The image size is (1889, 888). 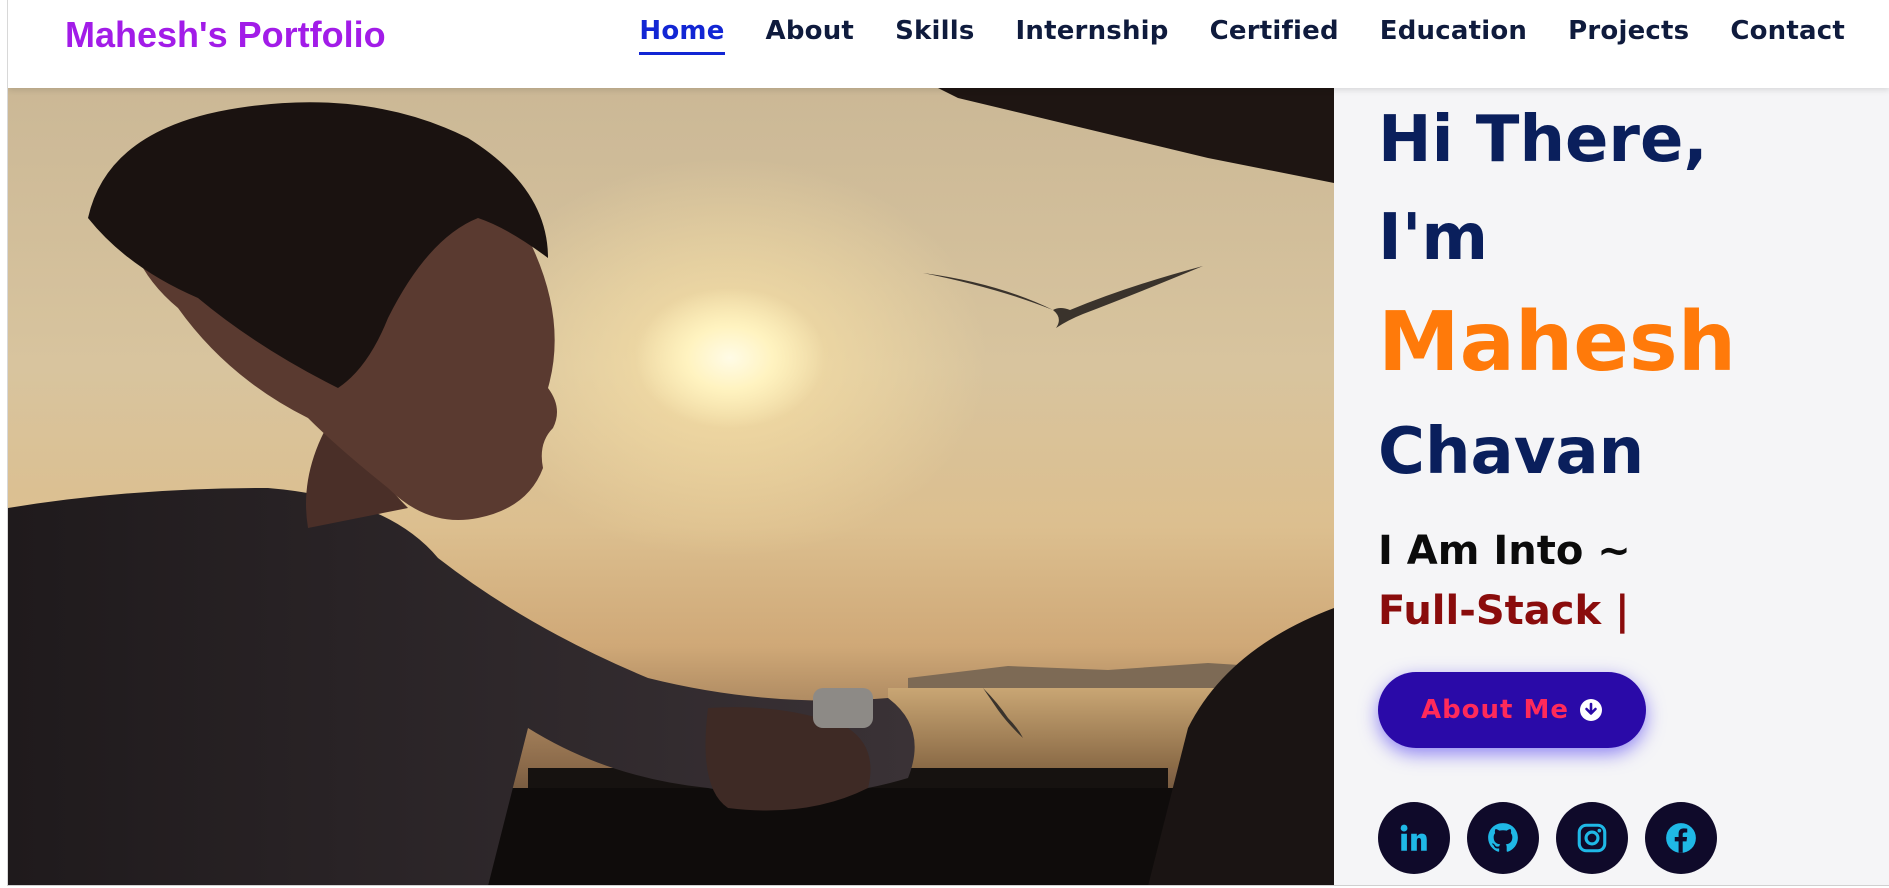 I want to click on linkedin-icon, so click(x=1413, y=837).